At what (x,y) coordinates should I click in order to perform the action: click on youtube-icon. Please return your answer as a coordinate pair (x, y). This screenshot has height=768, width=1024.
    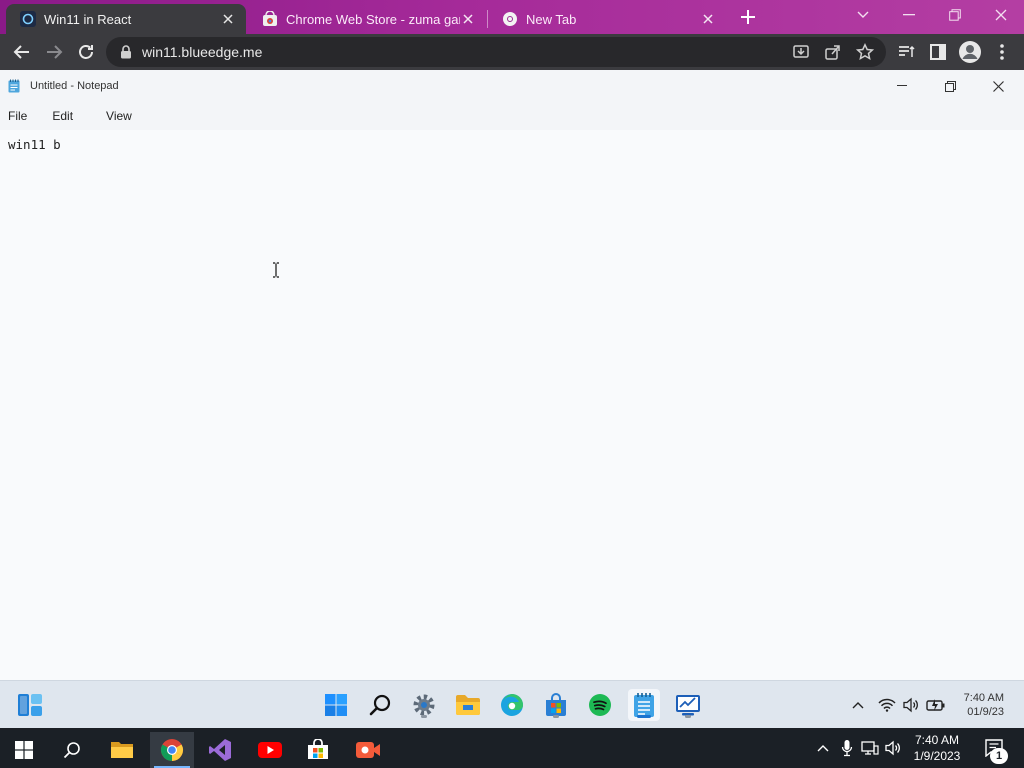
    Looking at the image, I should click on (270, 750).